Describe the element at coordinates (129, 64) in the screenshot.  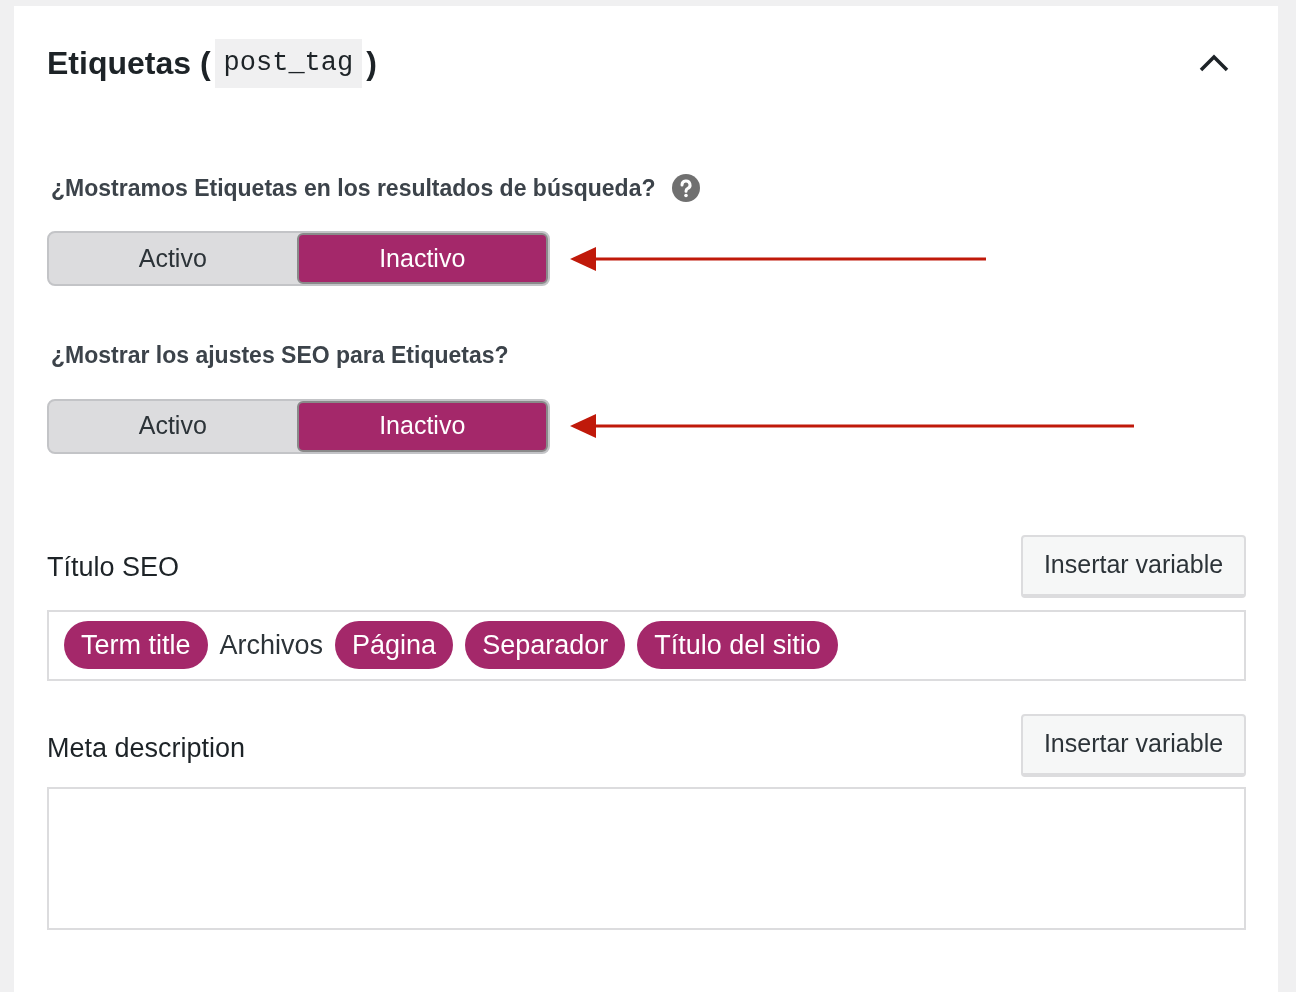
I see `section-title: Etiquetas (` at that location.